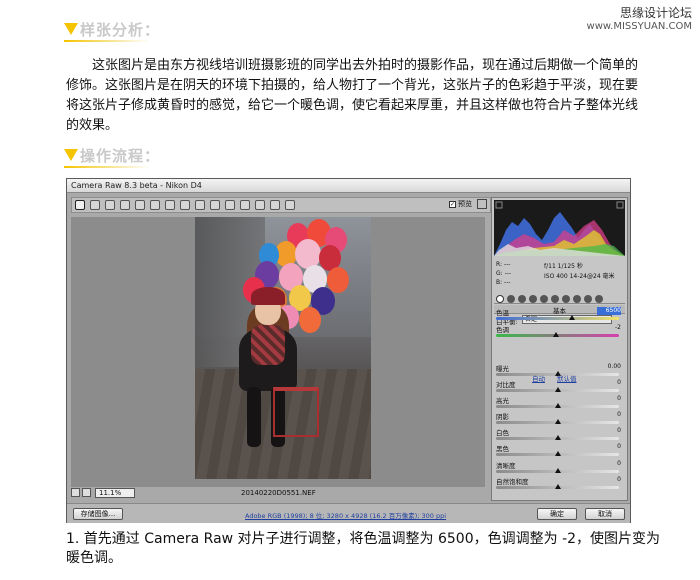  I want to click on slider-row: 白色 0, so click(559, 435).